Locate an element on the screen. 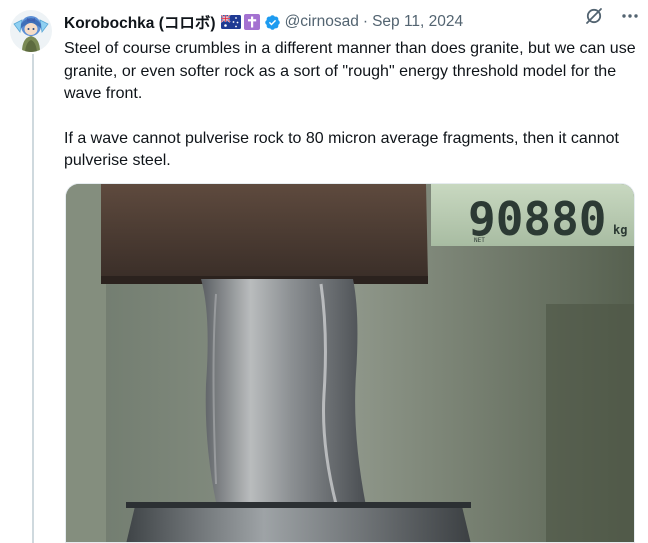  australia-flag-icon is located at coordinates (230, 21).